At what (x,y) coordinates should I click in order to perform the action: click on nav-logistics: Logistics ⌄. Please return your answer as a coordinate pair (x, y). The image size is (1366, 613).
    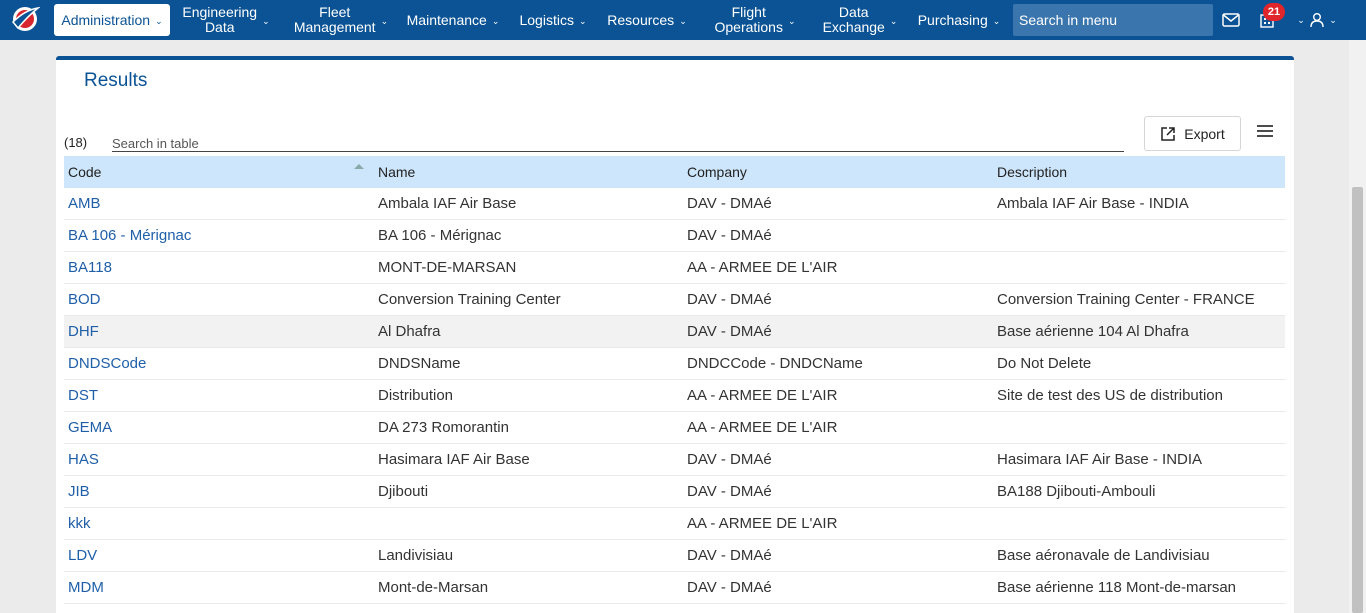
    Looking at the image, I should click on (553, 20).